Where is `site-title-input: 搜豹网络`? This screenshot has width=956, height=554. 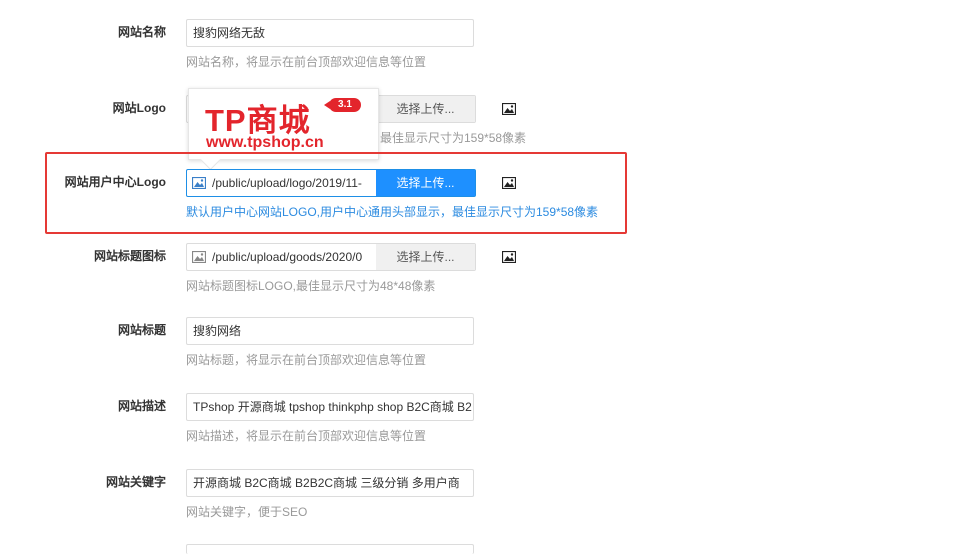 site-title-input: 搜豹网络 is located at coordinates (330, 331).